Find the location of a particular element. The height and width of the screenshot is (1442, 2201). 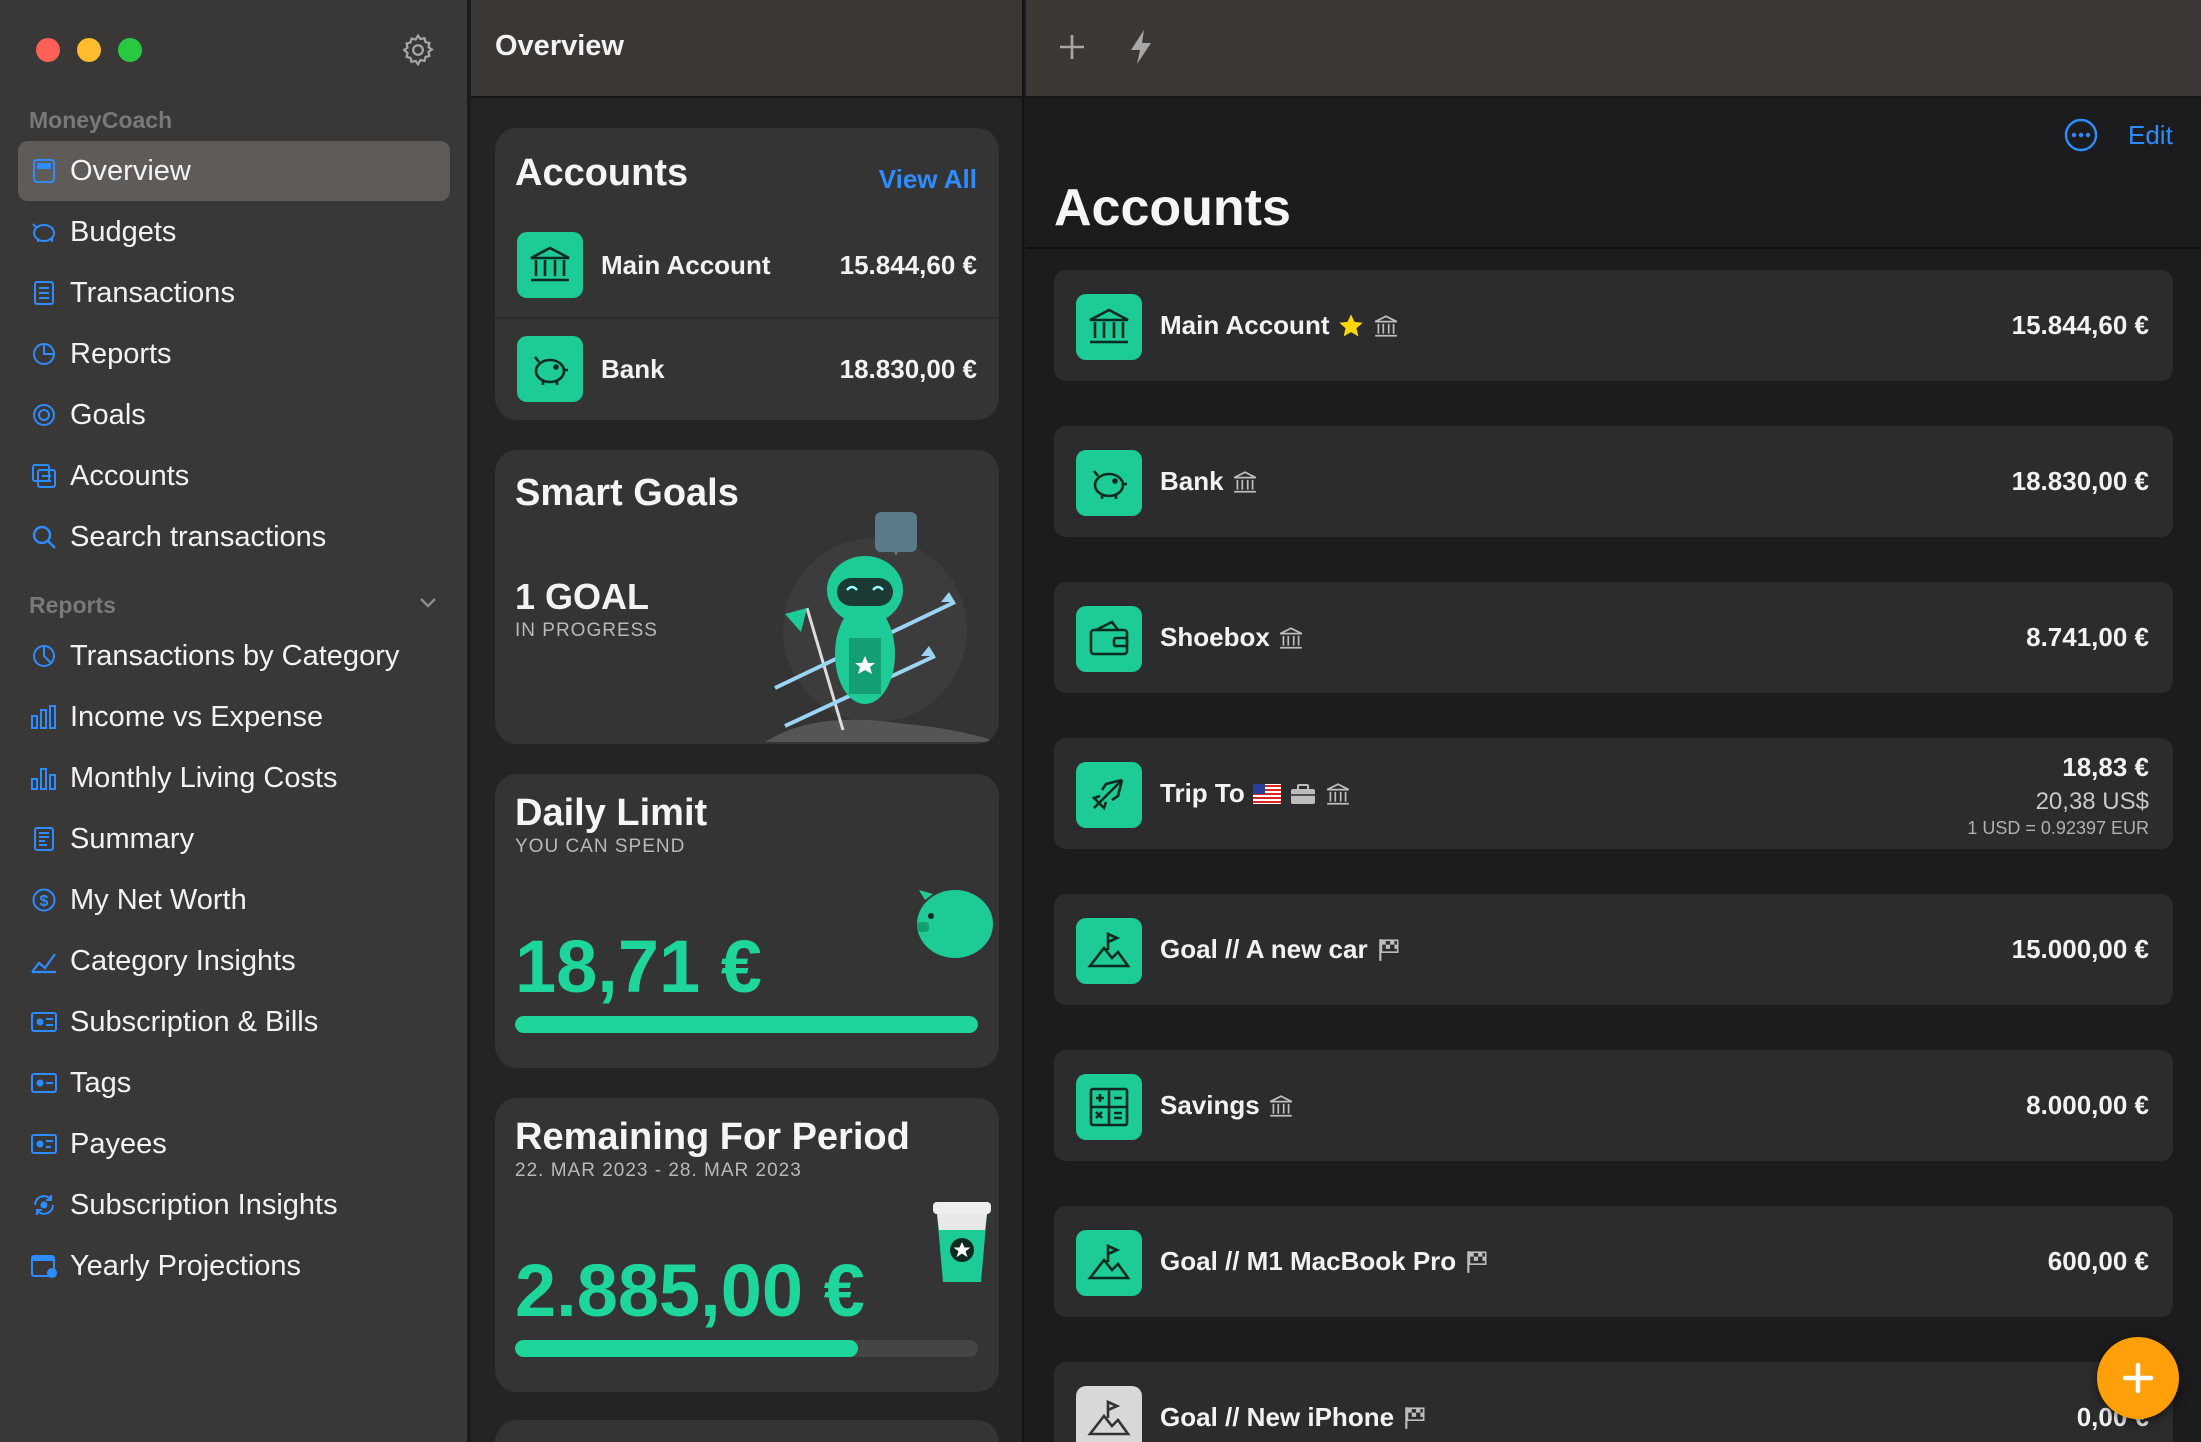

edit-button: Edit is located at coordinates (2150, 135).